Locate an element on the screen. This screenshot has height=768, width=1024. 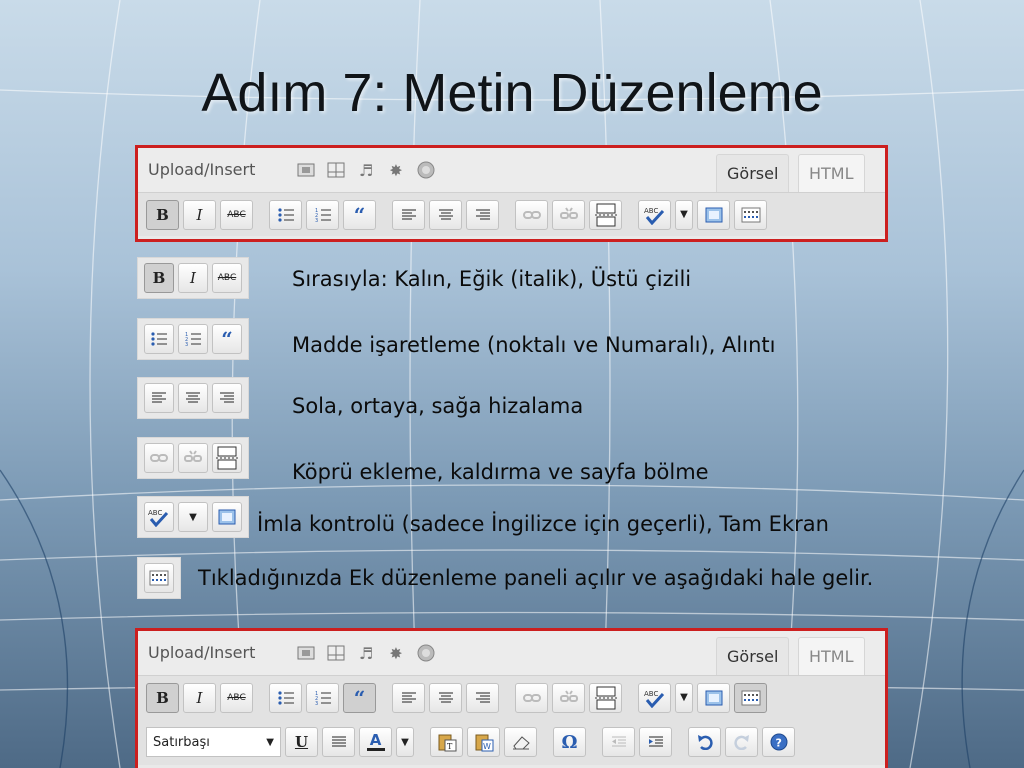
kitchen-sink-icon is located at coordinates (750, 697).